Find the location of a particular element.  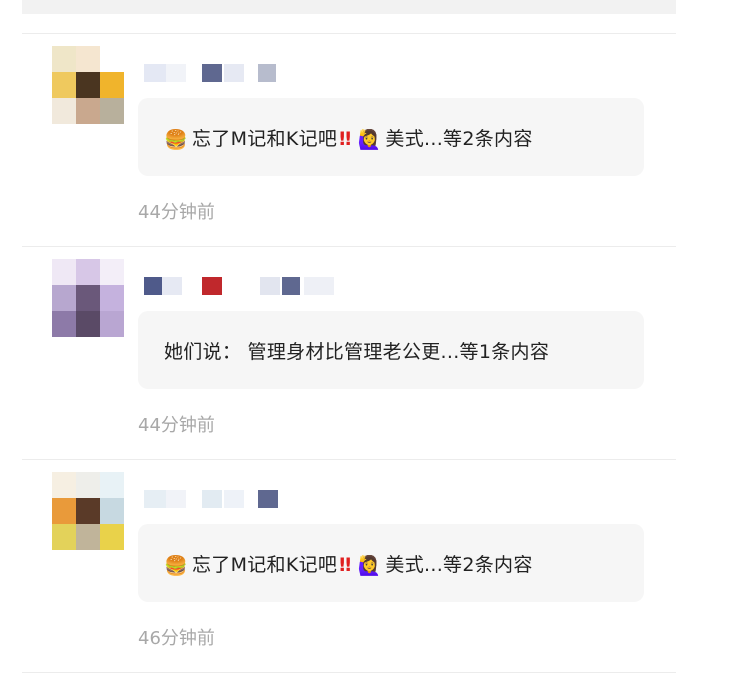

top-separator is located at coordinates (349, 7).